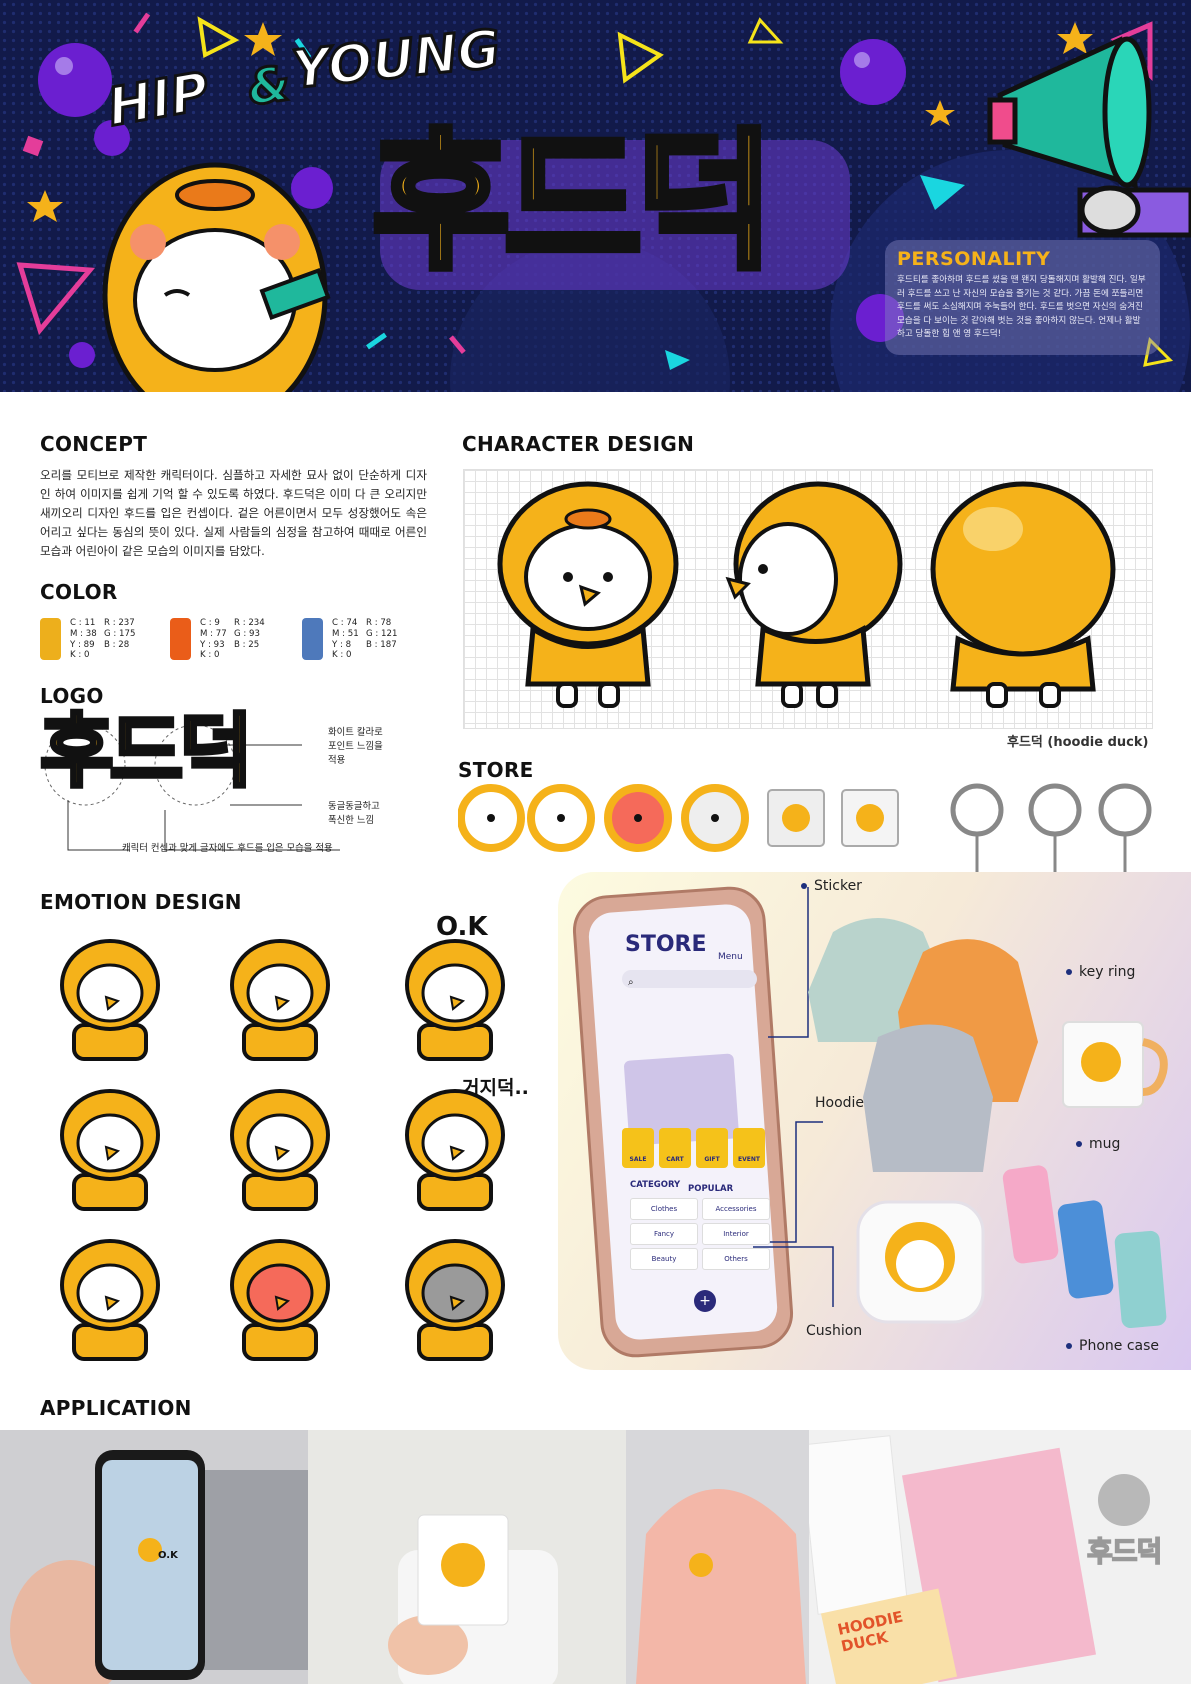 The width and height of the screenshot is (1191, 1684). What do you see at coordinates (94, 444) in the screenshot?
I see `concept-heading: CONCEPT` at bounding box center [94, 444].